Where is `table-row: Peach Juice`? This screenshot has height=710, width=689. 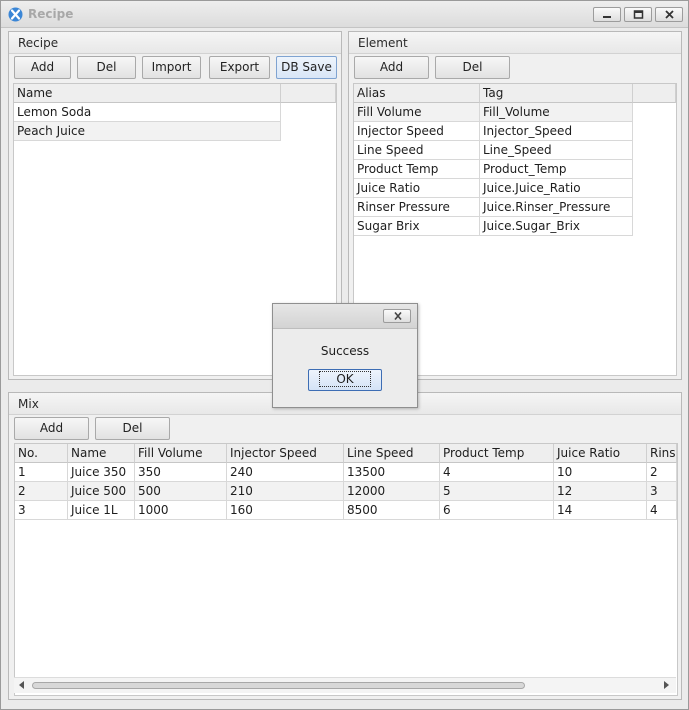
table-row: Peach Juice is located at coordinates (147, 131).